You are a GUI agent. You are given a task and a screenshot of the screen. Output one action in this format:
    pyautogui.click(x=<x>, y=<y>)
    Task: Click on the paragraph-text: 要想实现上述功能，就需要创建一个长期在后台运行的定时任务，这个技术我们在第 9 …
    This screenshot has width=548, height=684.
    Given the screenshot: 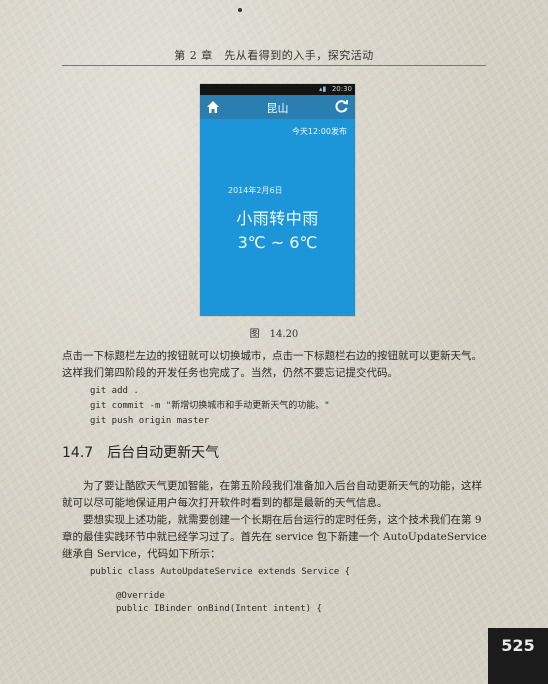 What is the action you would take?
    pyautogui.click(x=274, y=537)
    